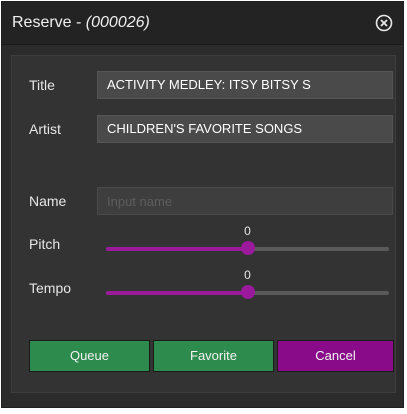 The width and height of the screenshot is (407, 414). What do you see at coordinates (50, 288) in the screenshot?
I see `tempo-label: Tempo` at bounding box center [50, 288].